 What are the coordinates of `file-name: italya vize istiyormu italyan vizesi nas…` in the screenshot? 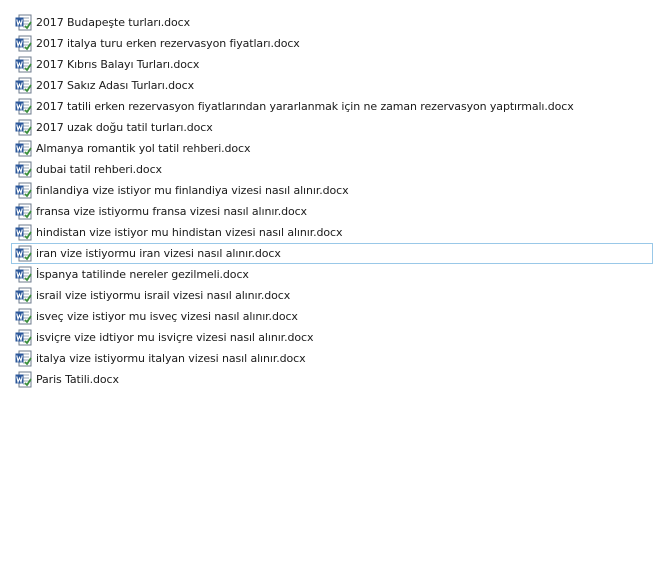 It's located at (171, 358).